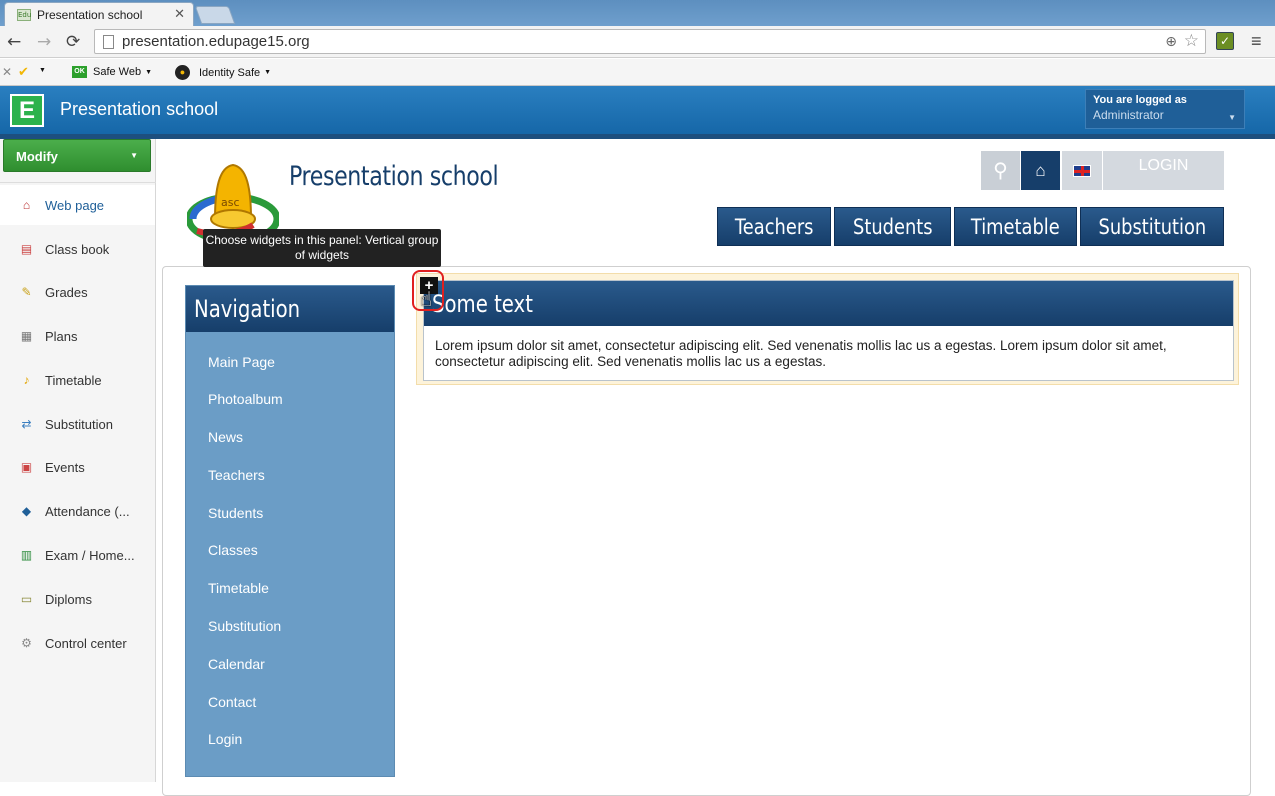  I want to click on browser-tab: Edu Presentation school ✕, so click(99, 14).